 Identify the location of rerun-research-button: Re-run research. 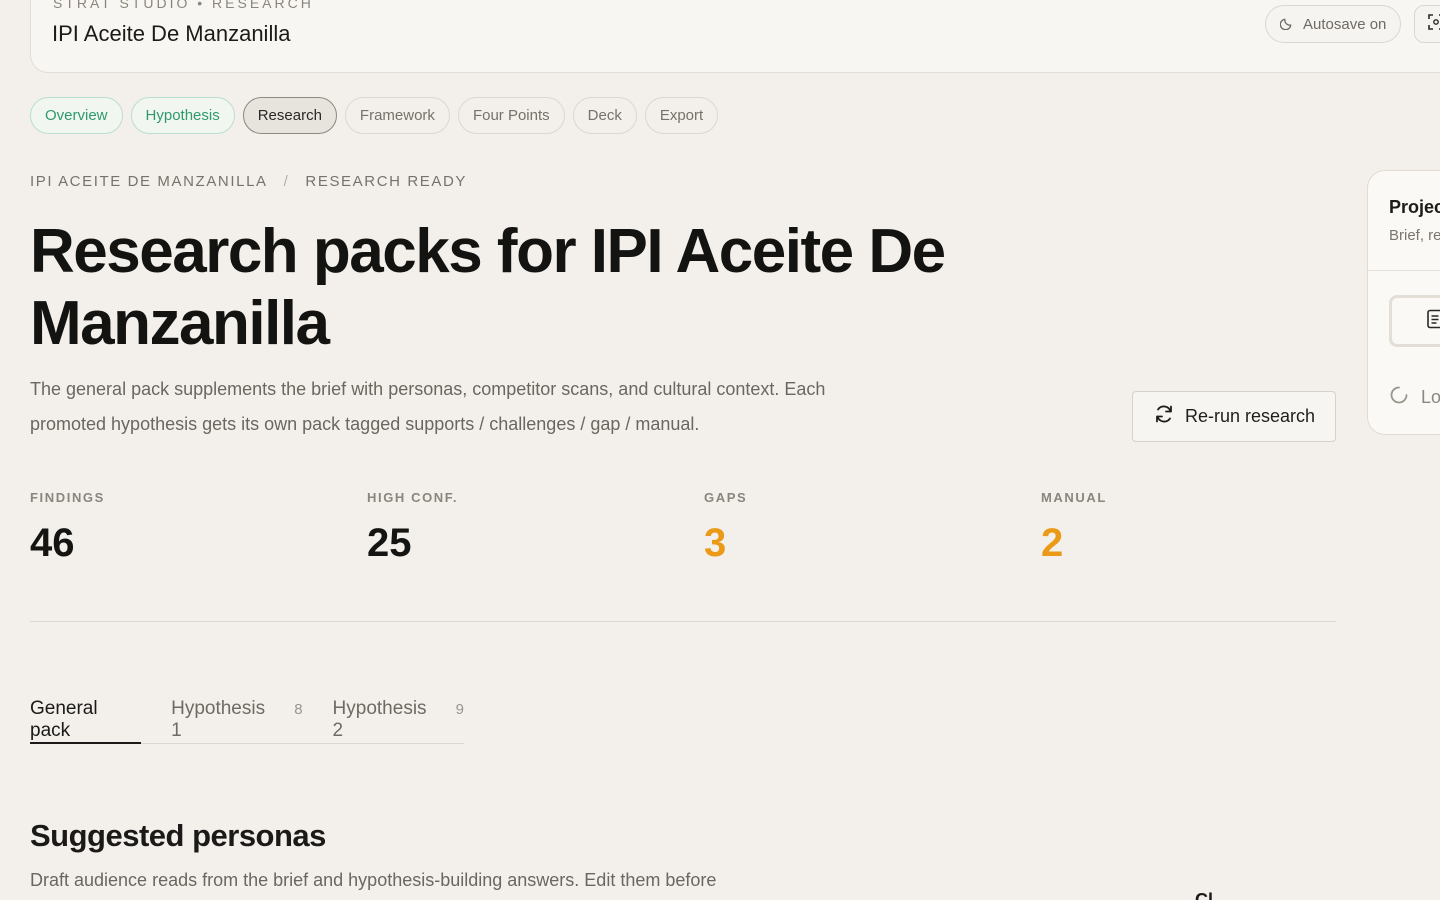
(1234, 416).